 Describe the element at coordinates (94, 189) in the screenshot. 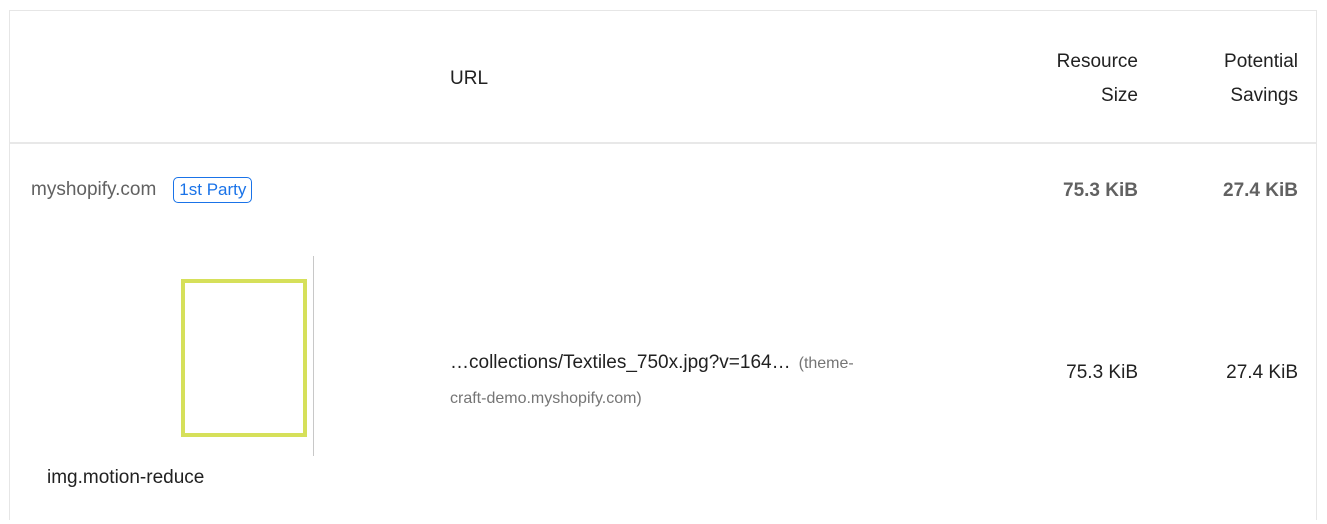

I see `entity-name-text: myshopify.com` at that location.